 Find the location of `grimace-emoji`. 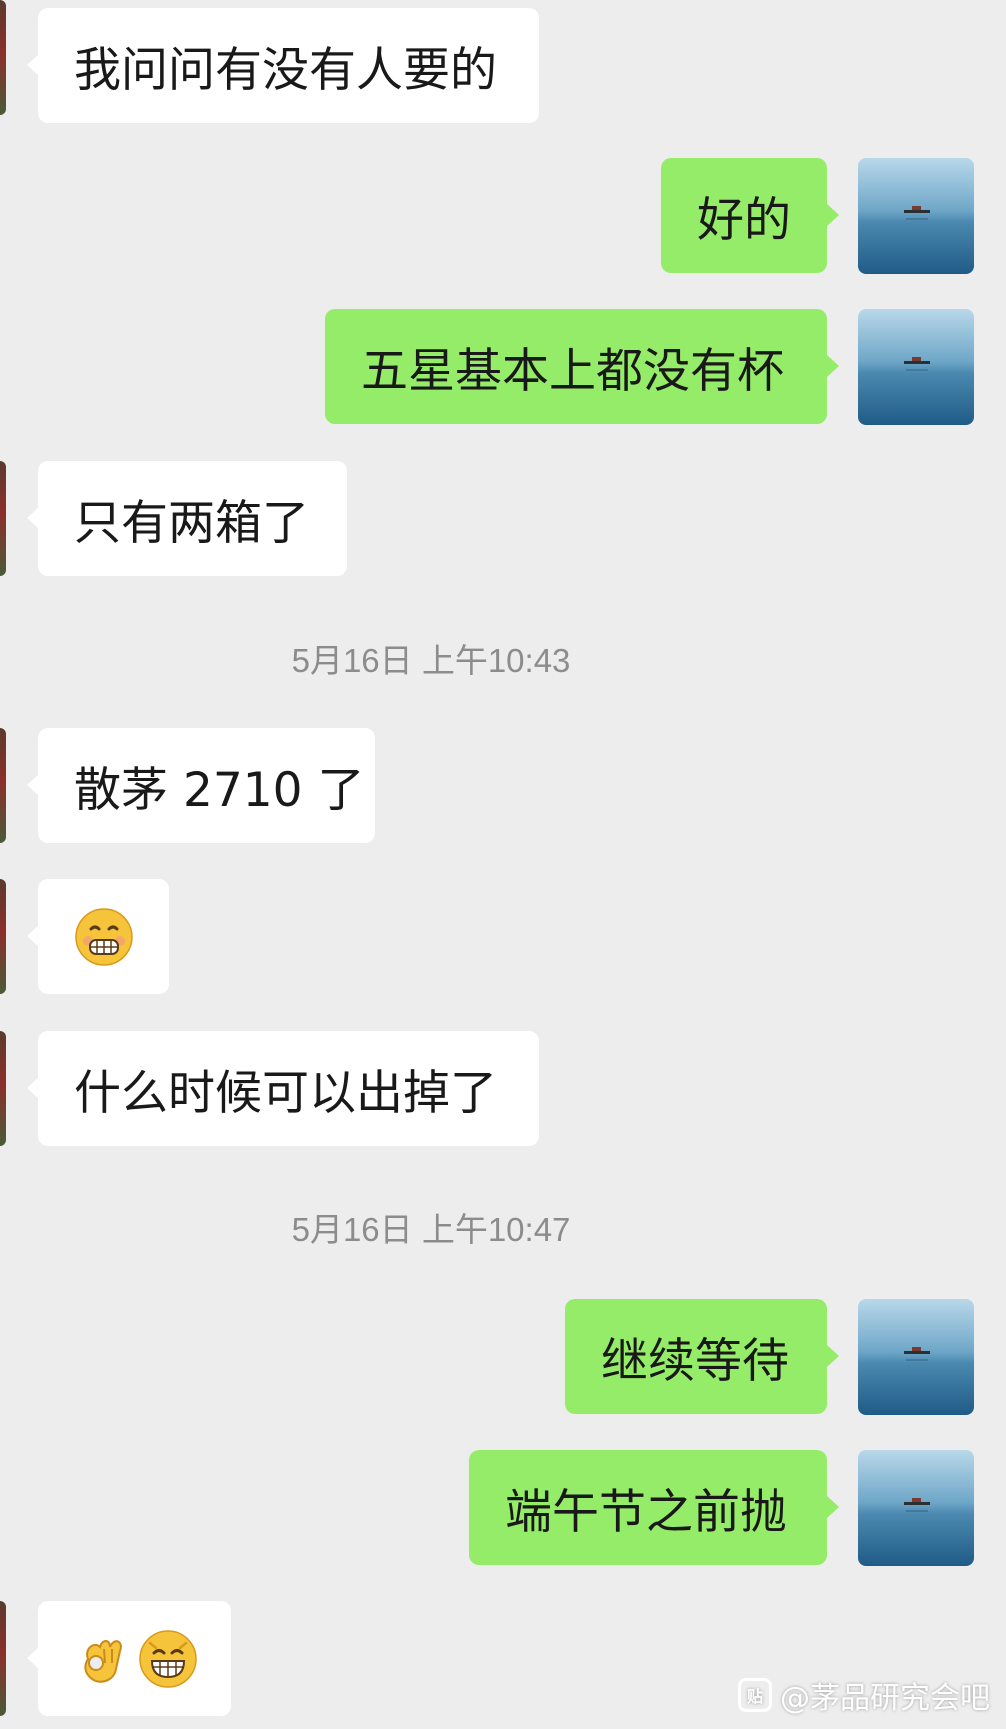

grimace-emoji is located at coordinates (104, 937).